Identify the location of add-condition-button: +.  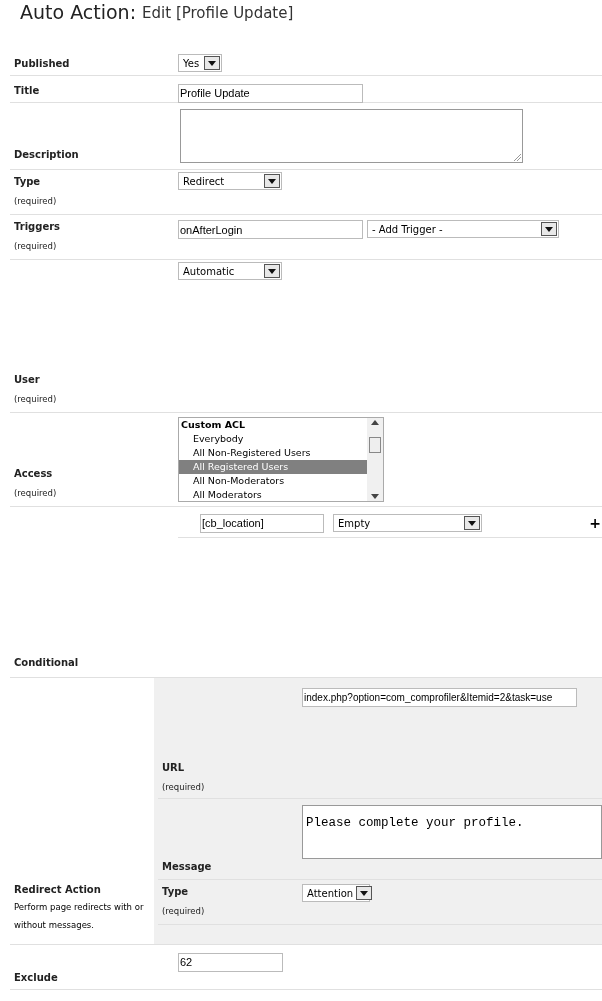
(595, 523).